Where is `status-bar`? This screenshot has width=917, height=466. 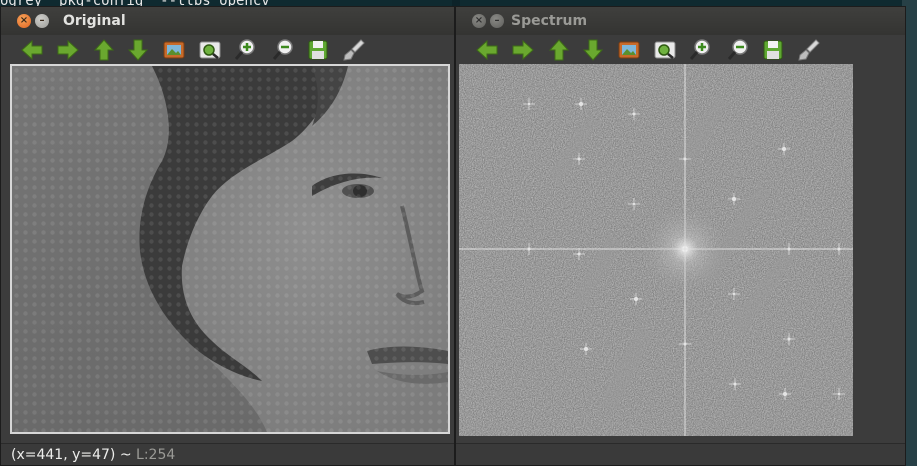 status-bar is located at coordinates (680, 454).